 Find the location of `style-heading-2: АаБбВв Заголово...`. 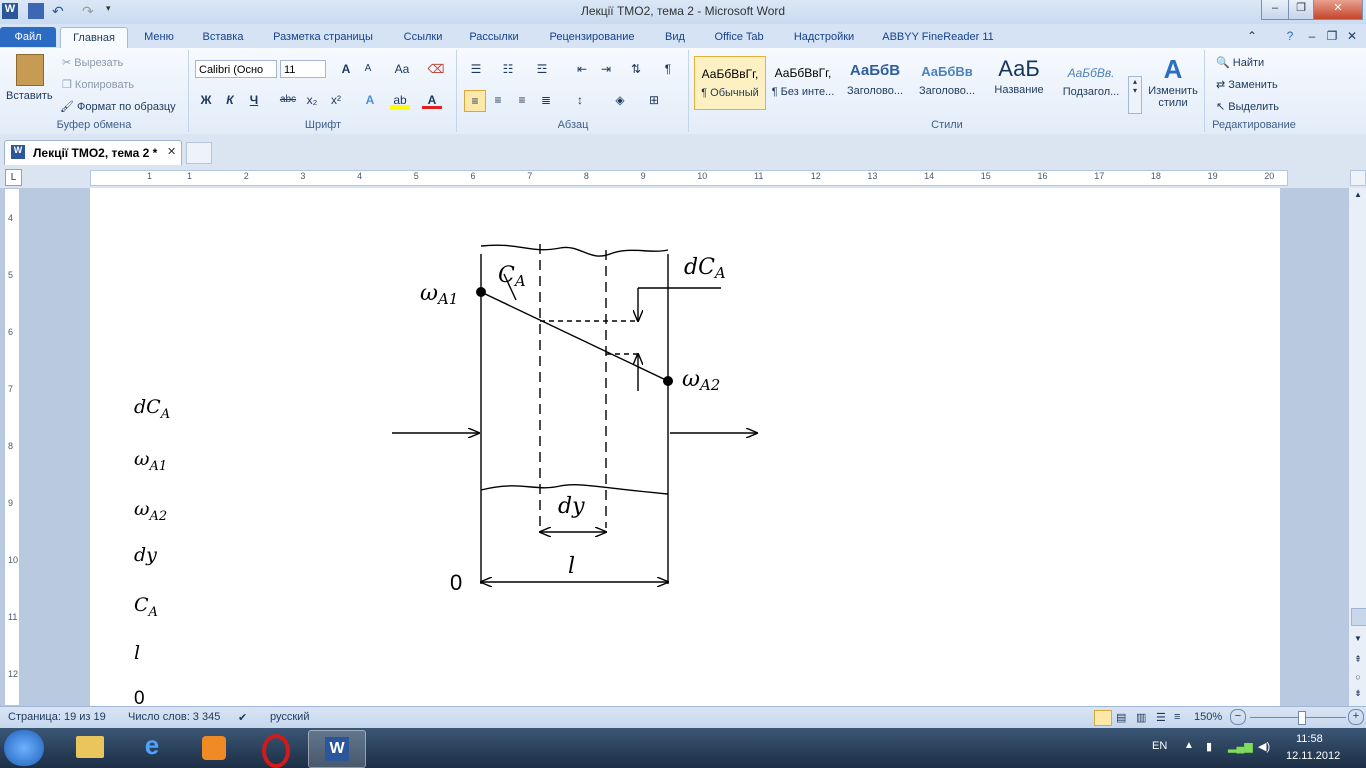

style-heading-2: АаБбВв Заголово... is located at coordinates (947, 82).